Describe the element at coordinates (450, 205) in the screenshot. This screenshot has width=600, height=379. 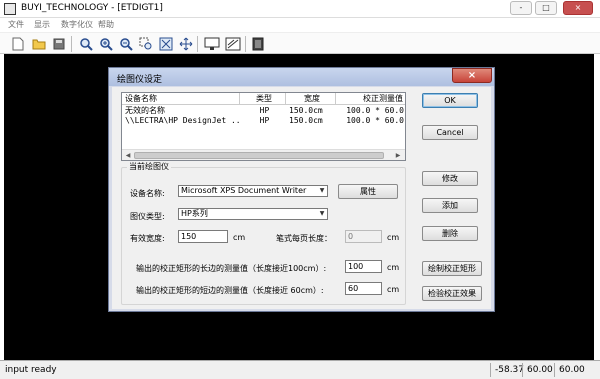
I see `add-button: 添加` at that location.